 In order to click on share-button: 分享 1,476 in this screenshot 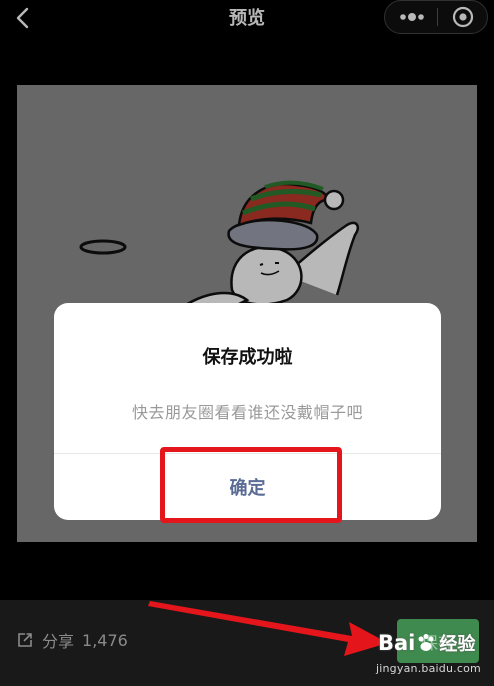, I will do `click(72, 640)`.